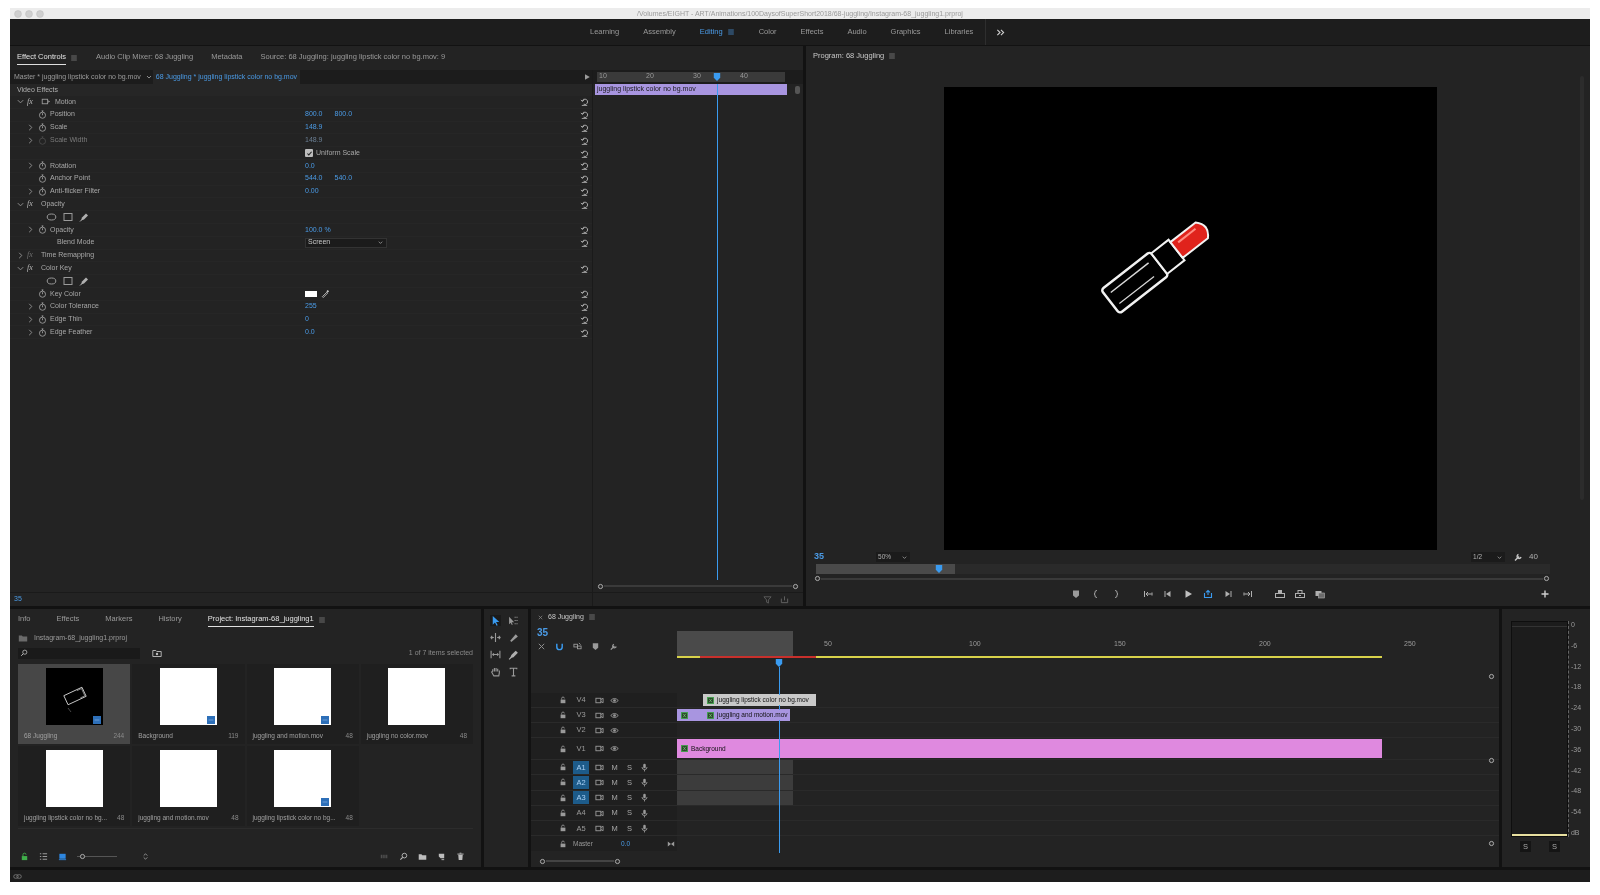  Describe the element at coordinates (148, 77) in the screenshot. I see `caret-icon` at that location.